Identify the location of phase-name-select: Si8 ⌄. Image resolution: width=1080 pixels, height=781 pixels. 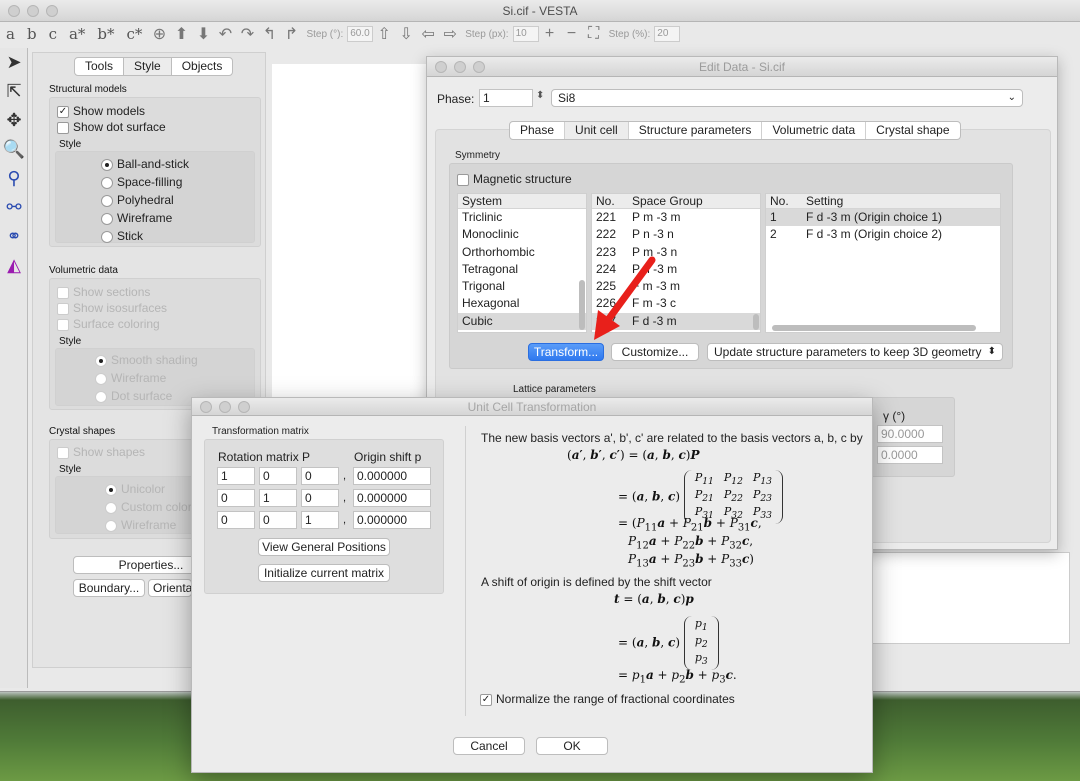
(787, 98).